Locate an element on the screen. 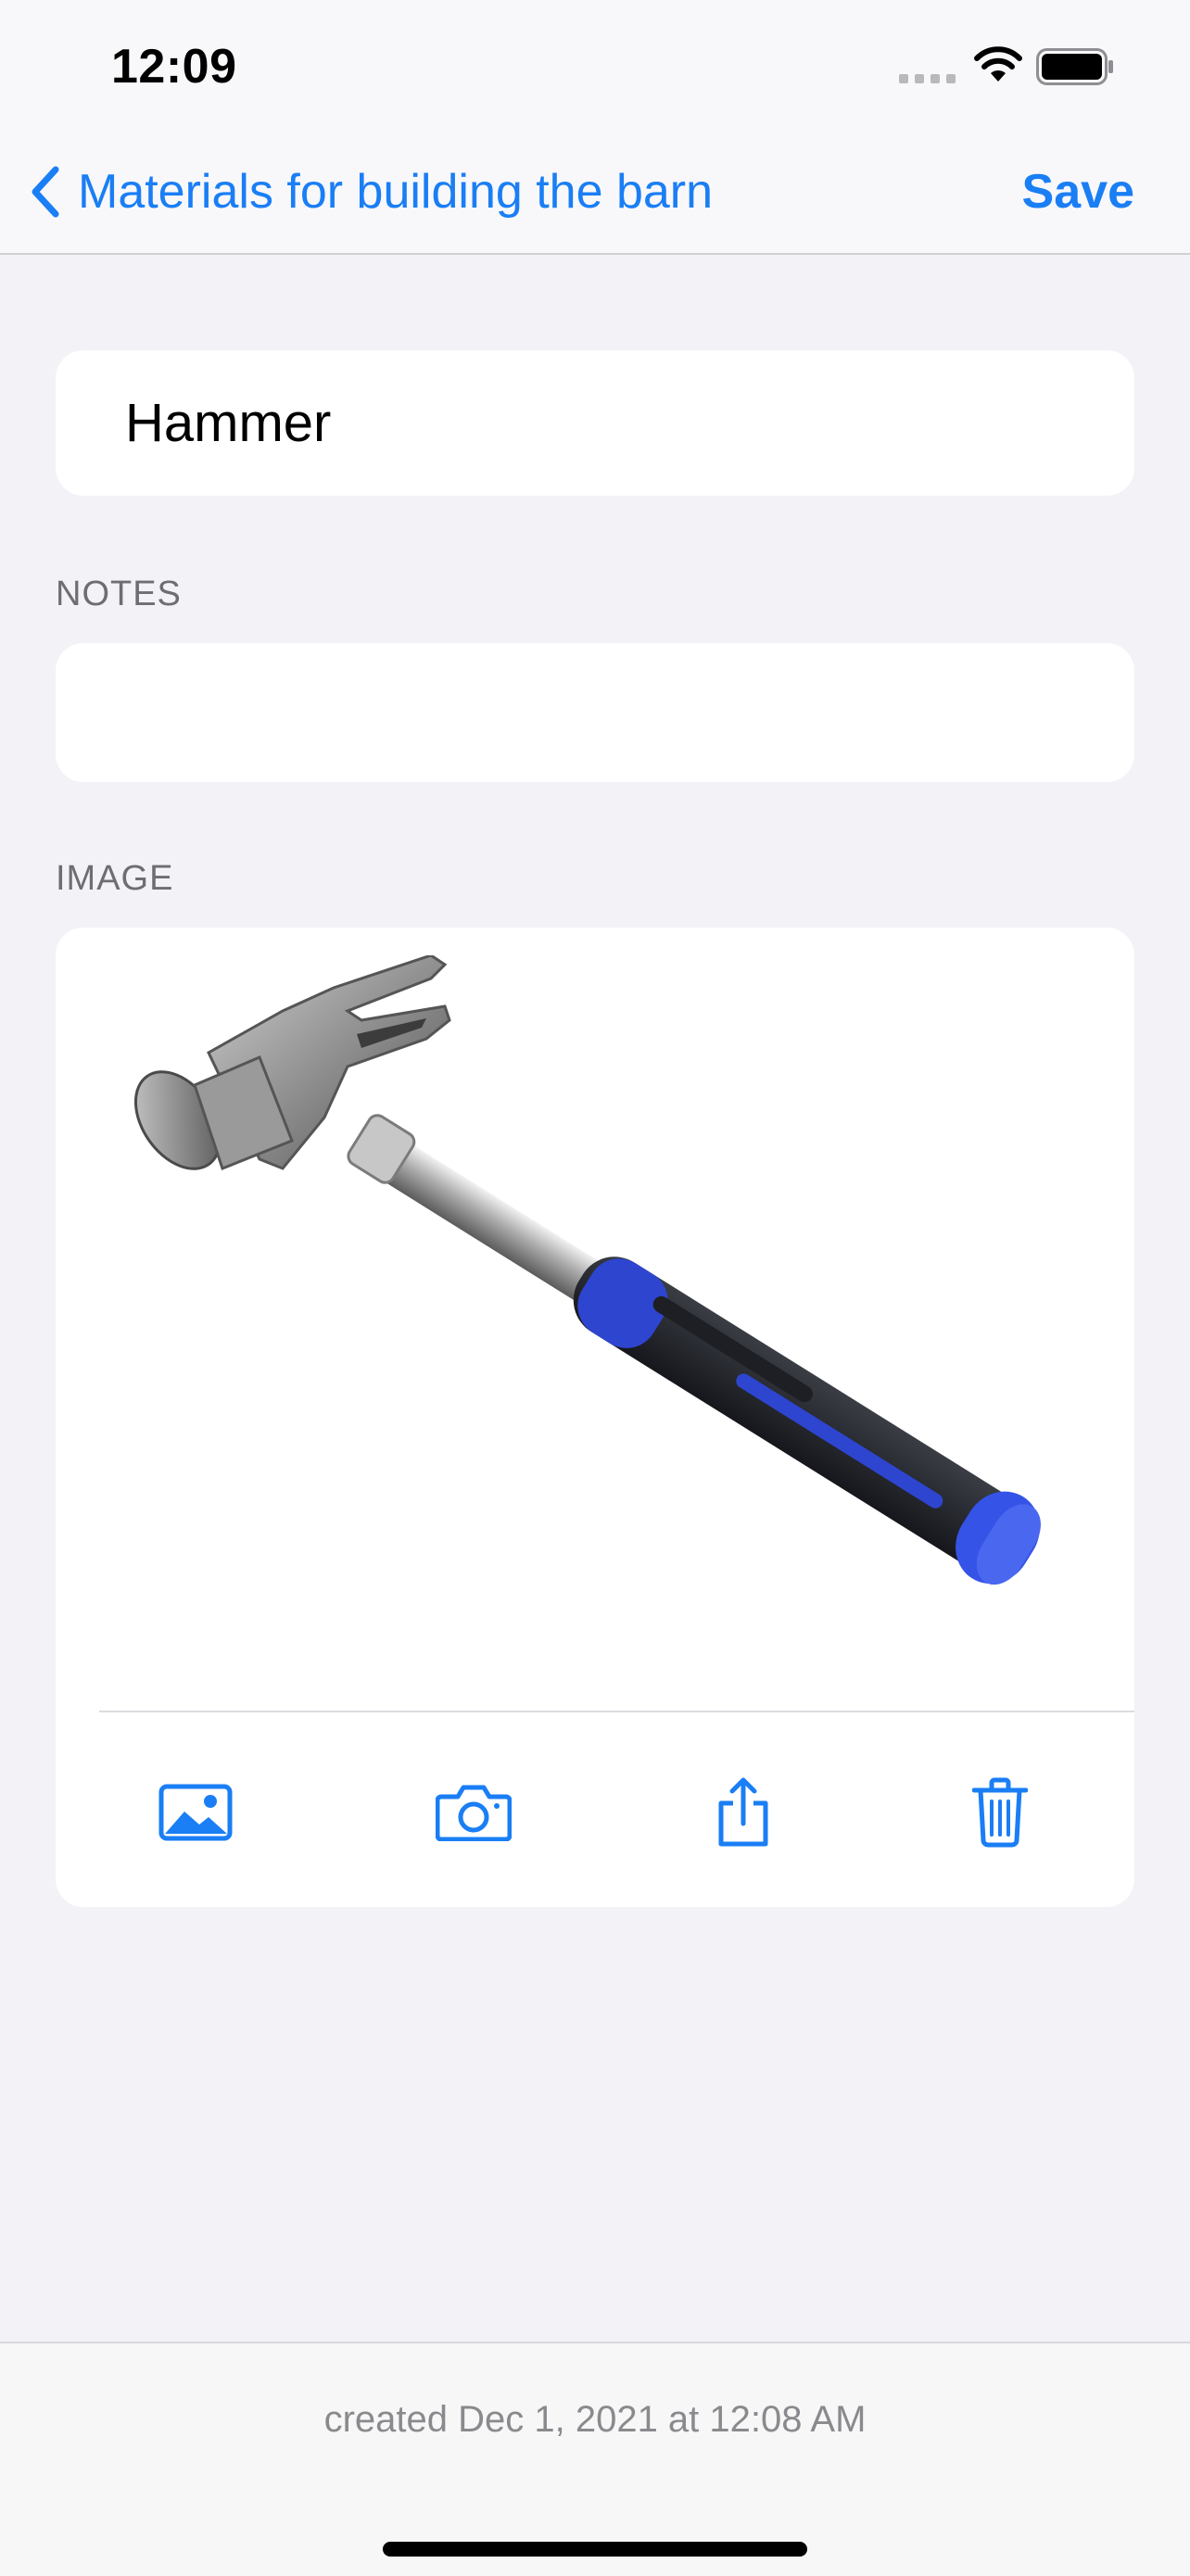  status-bar: 12:09 is located at coordinates (595, 65).